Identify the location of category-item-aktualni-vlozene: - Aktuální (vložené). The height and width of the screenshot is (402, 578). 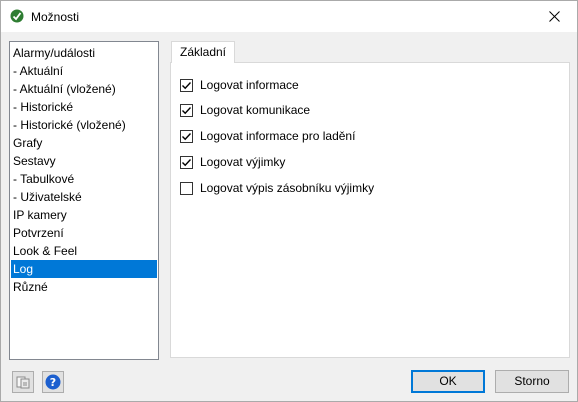
(84, 89).